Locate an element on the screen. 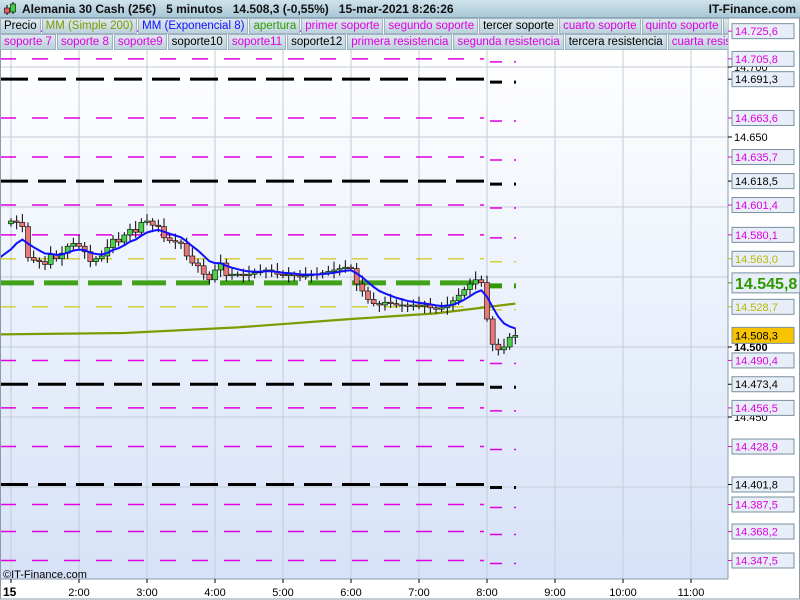 The image size is (800, 600). legend-item-soporte12: soporte12 is located at coordinates (317, 42).